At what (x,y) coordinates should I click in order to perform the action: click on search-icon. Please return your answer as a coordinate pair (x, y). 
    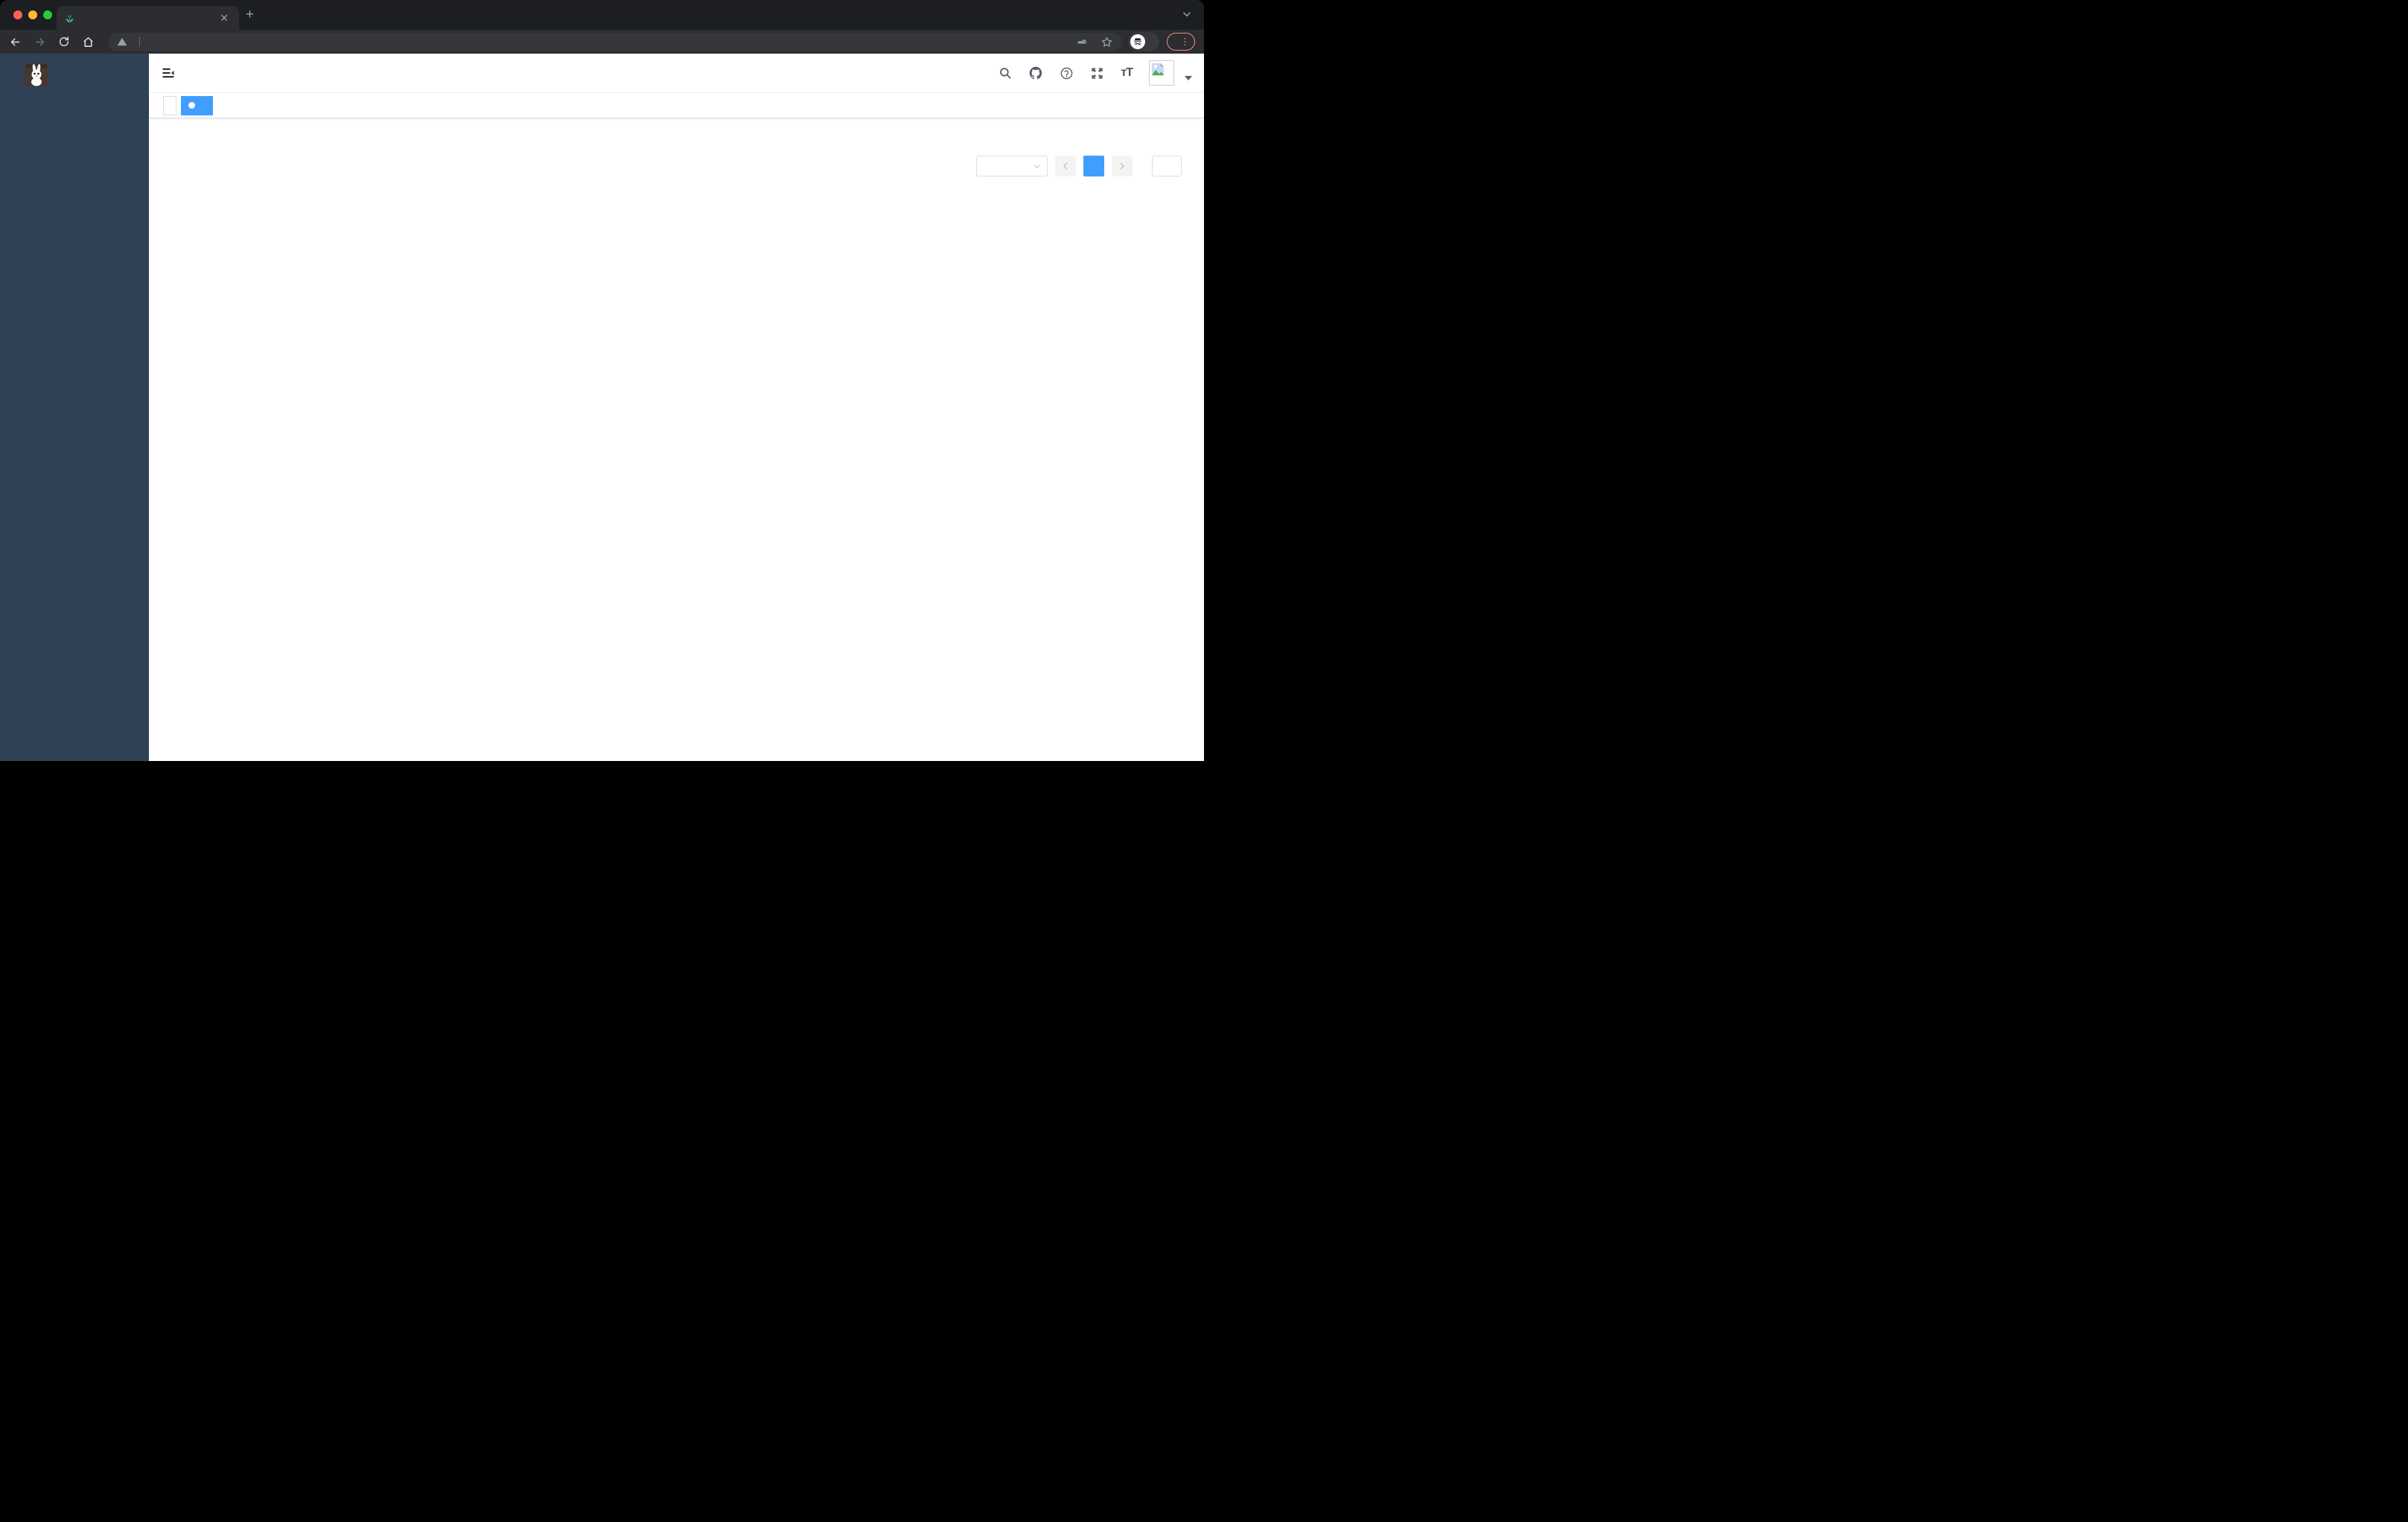
    Looking at the image, I should click on (1005, 73).